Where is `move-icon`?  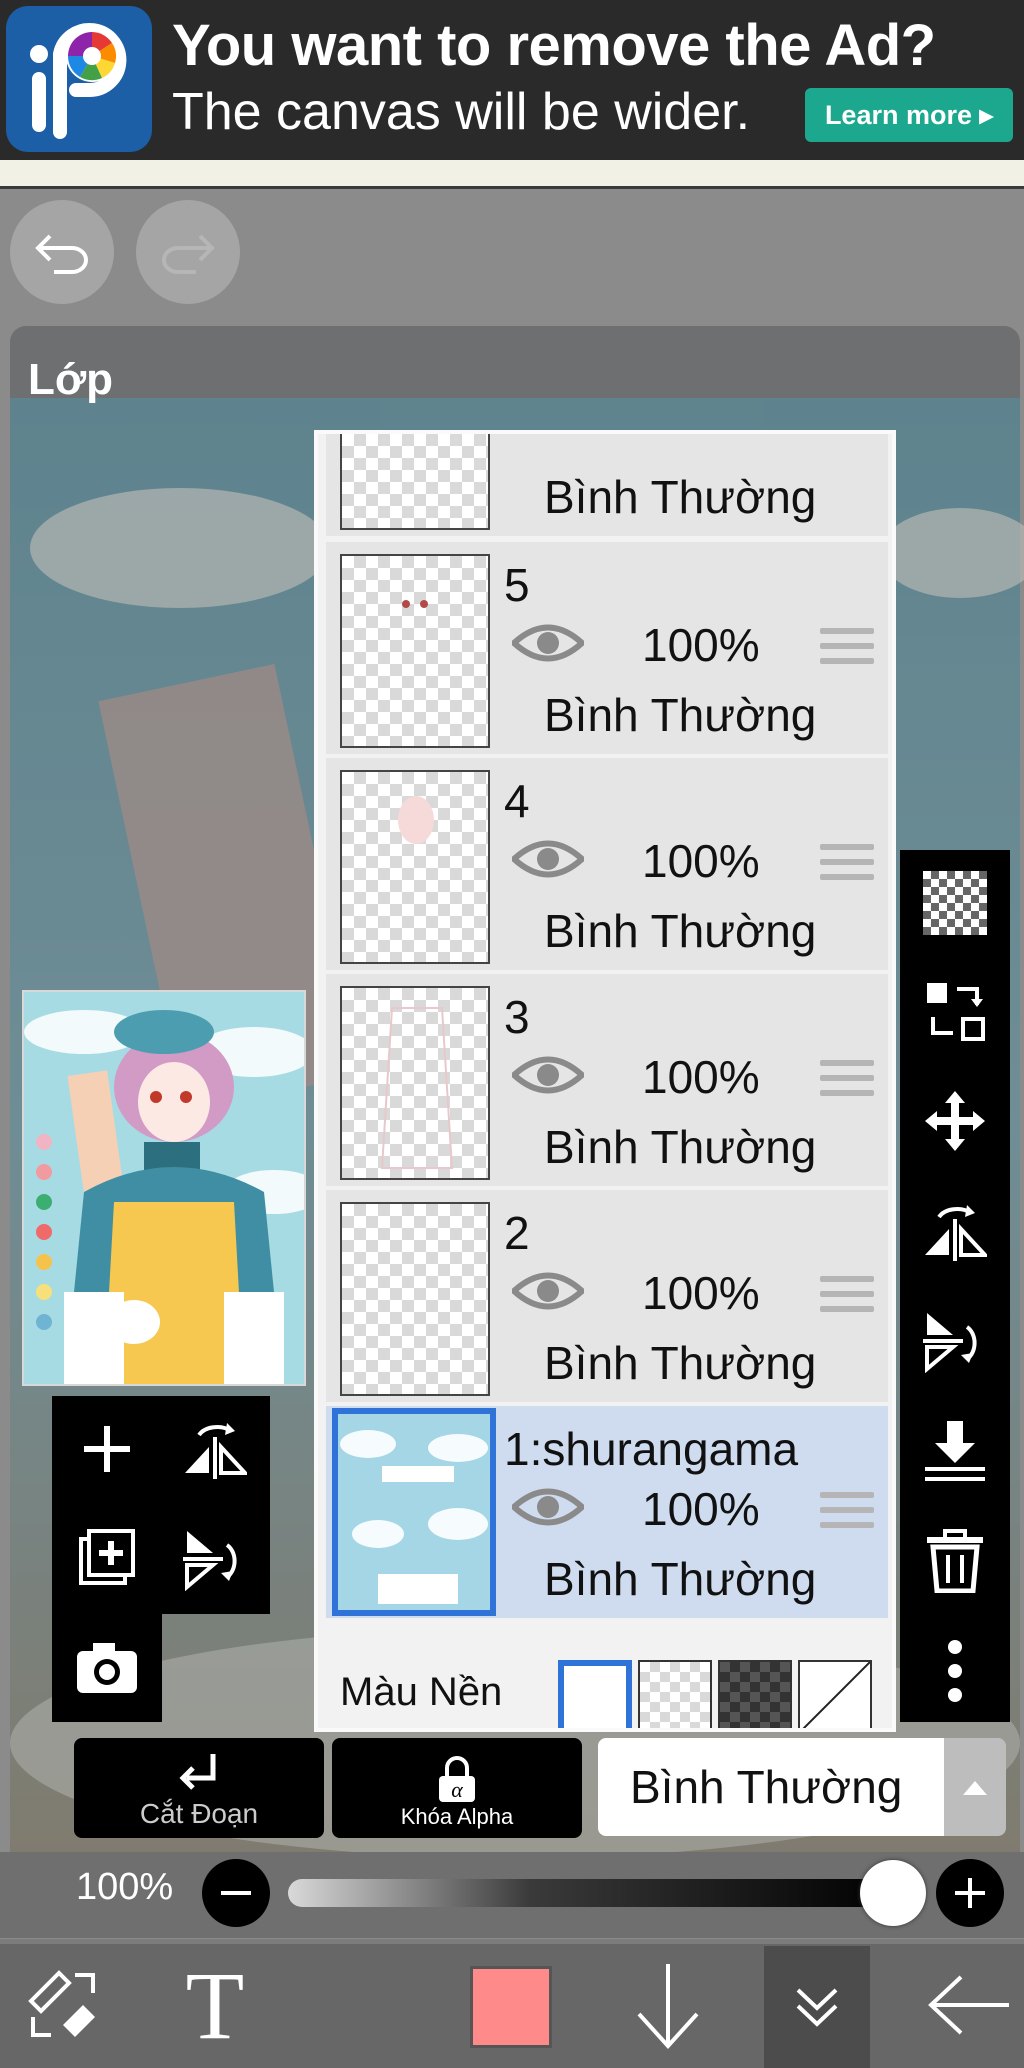 move-icon is located at coordinates (955, 1121).